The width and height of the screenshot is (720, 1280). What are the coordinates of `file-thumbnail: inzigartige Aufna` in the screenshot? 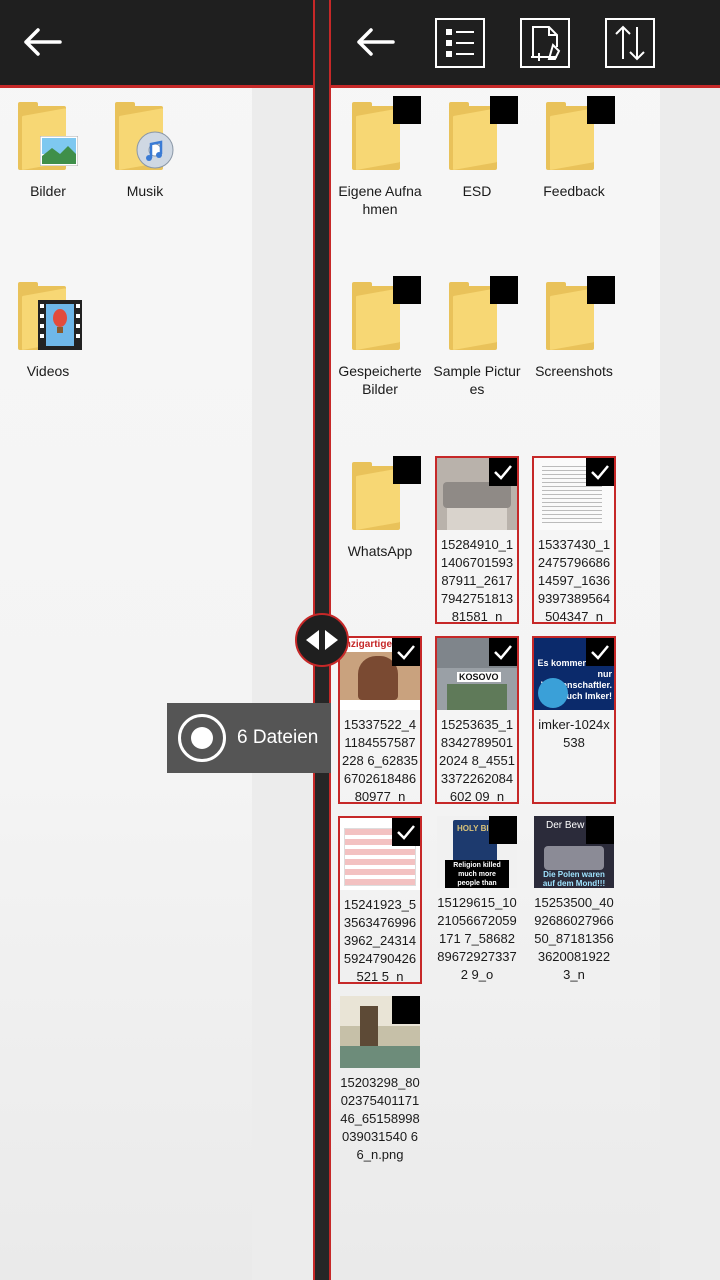 It's located at (380, 674).